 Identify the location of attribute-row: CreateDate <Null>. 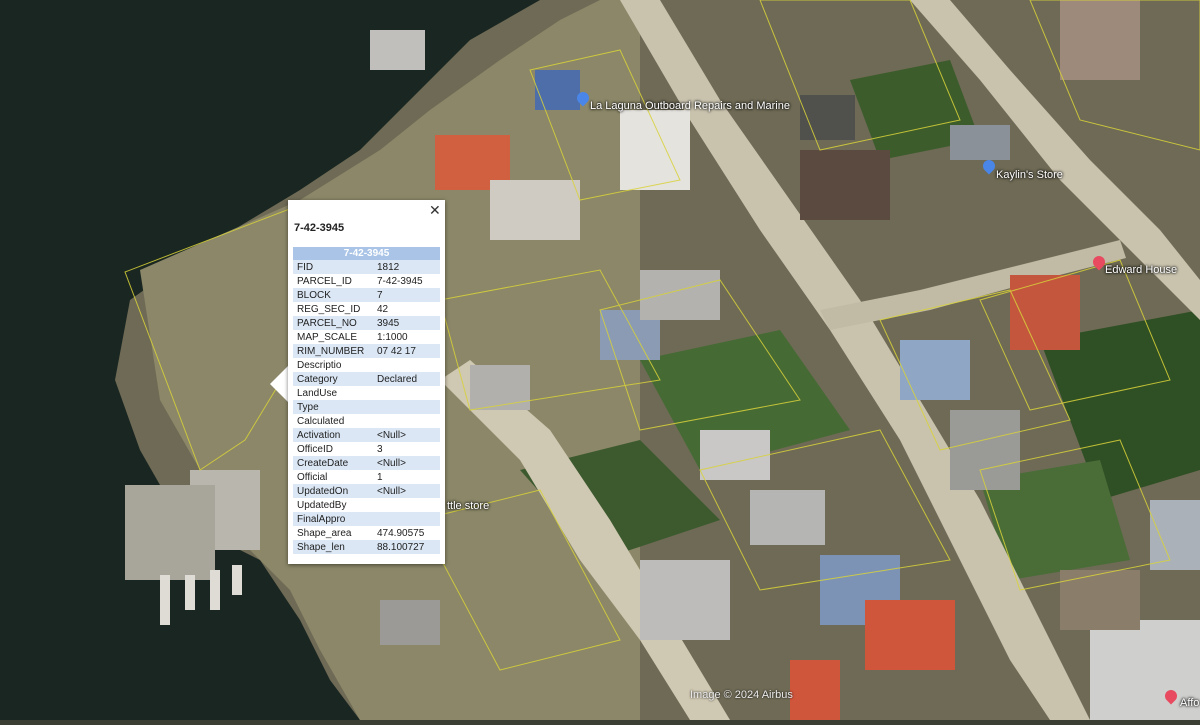
(366, 463).